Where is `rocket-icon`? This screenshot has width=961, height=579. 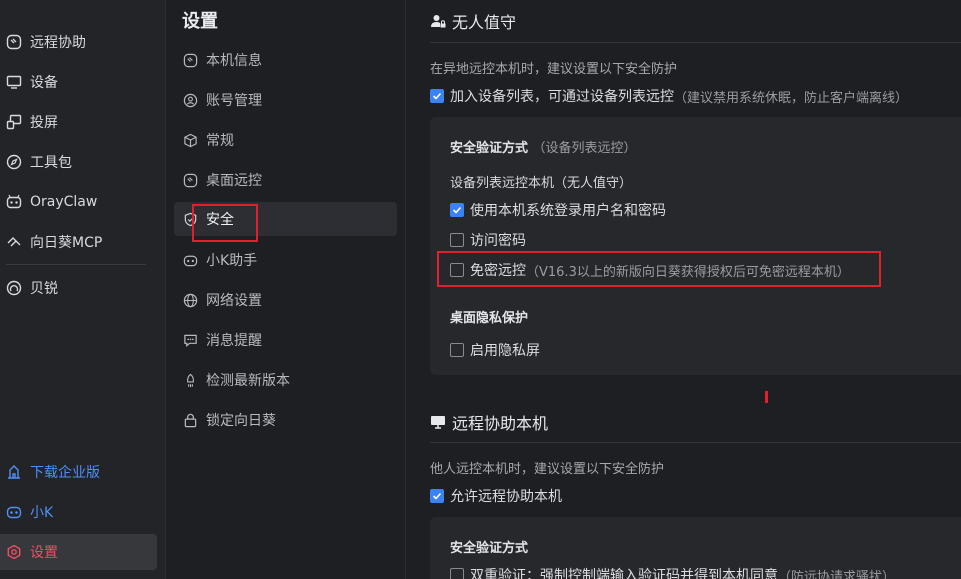 rocket-icon is located at coordinates (190, 380).